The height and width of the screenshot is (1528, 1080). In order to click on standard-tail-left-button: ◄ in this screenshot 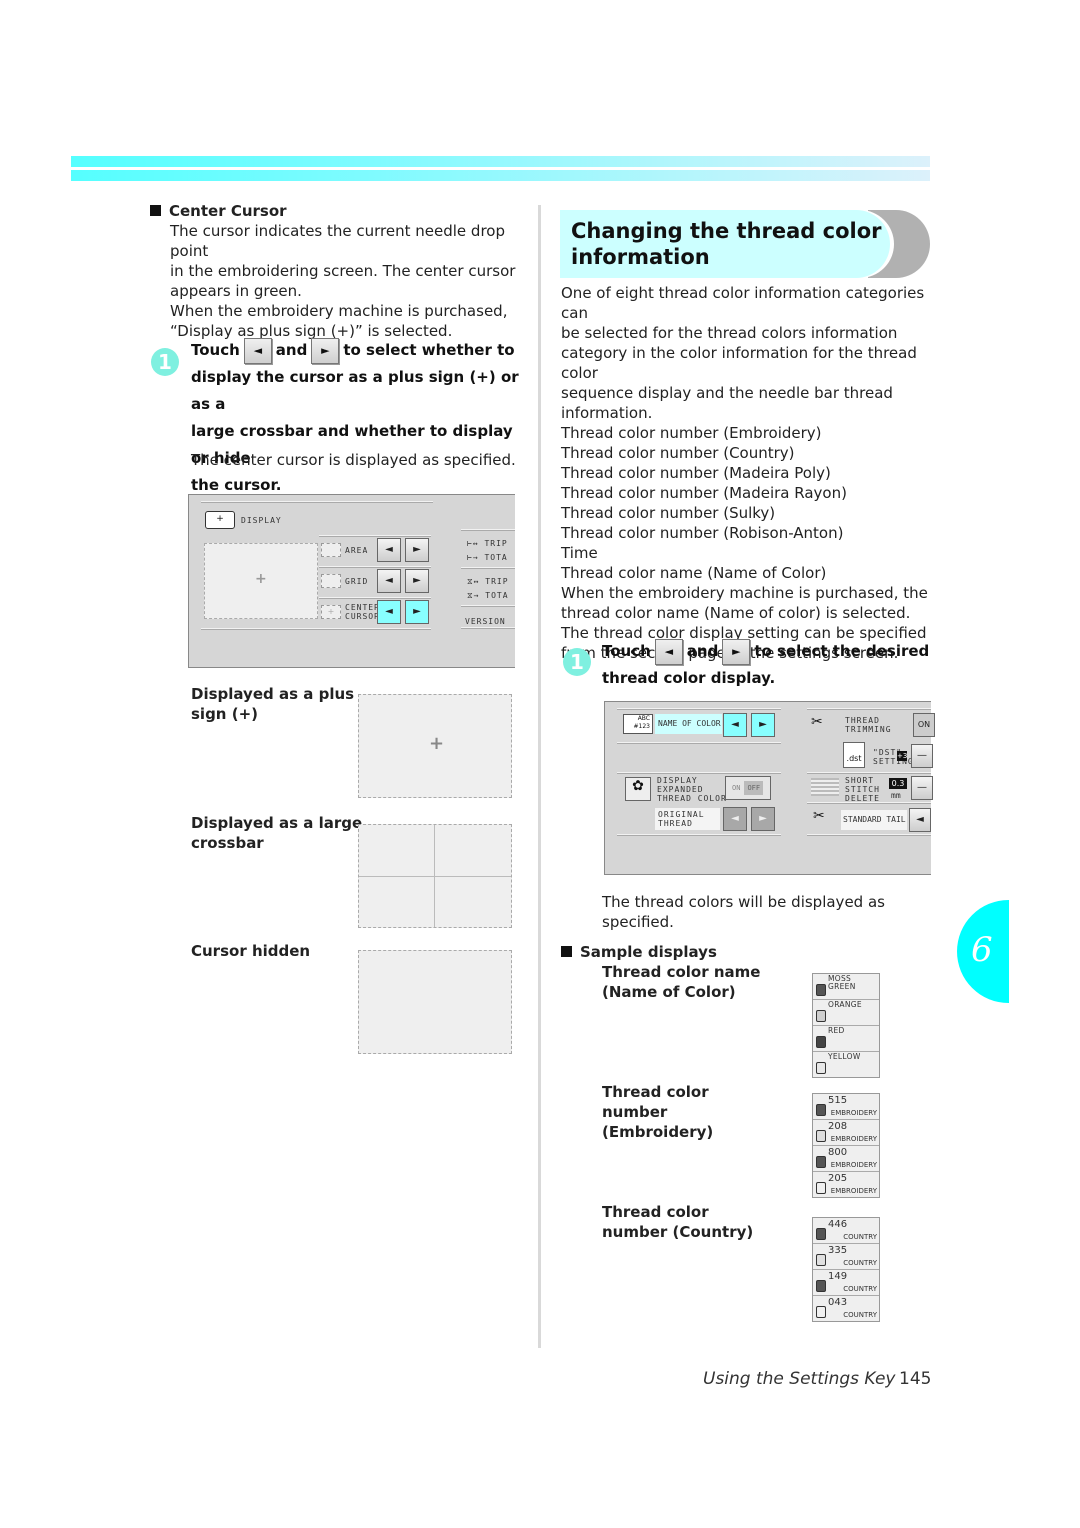, I will do `click(920, 820)`.